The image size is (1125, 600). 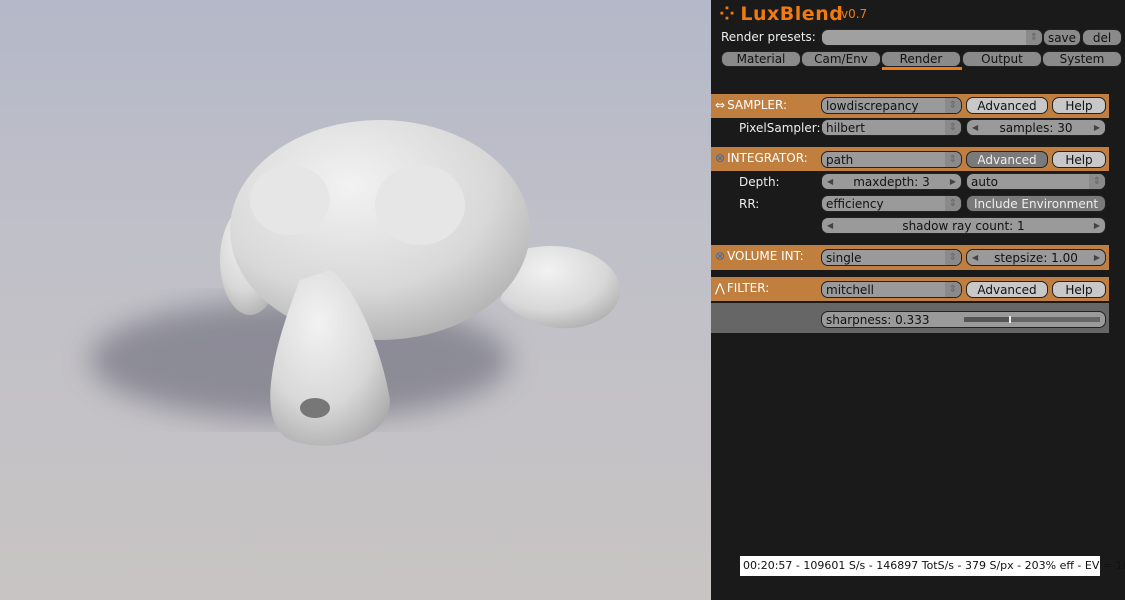 I want to click on volume-icon: ⊗, so click(x=720, y=256).